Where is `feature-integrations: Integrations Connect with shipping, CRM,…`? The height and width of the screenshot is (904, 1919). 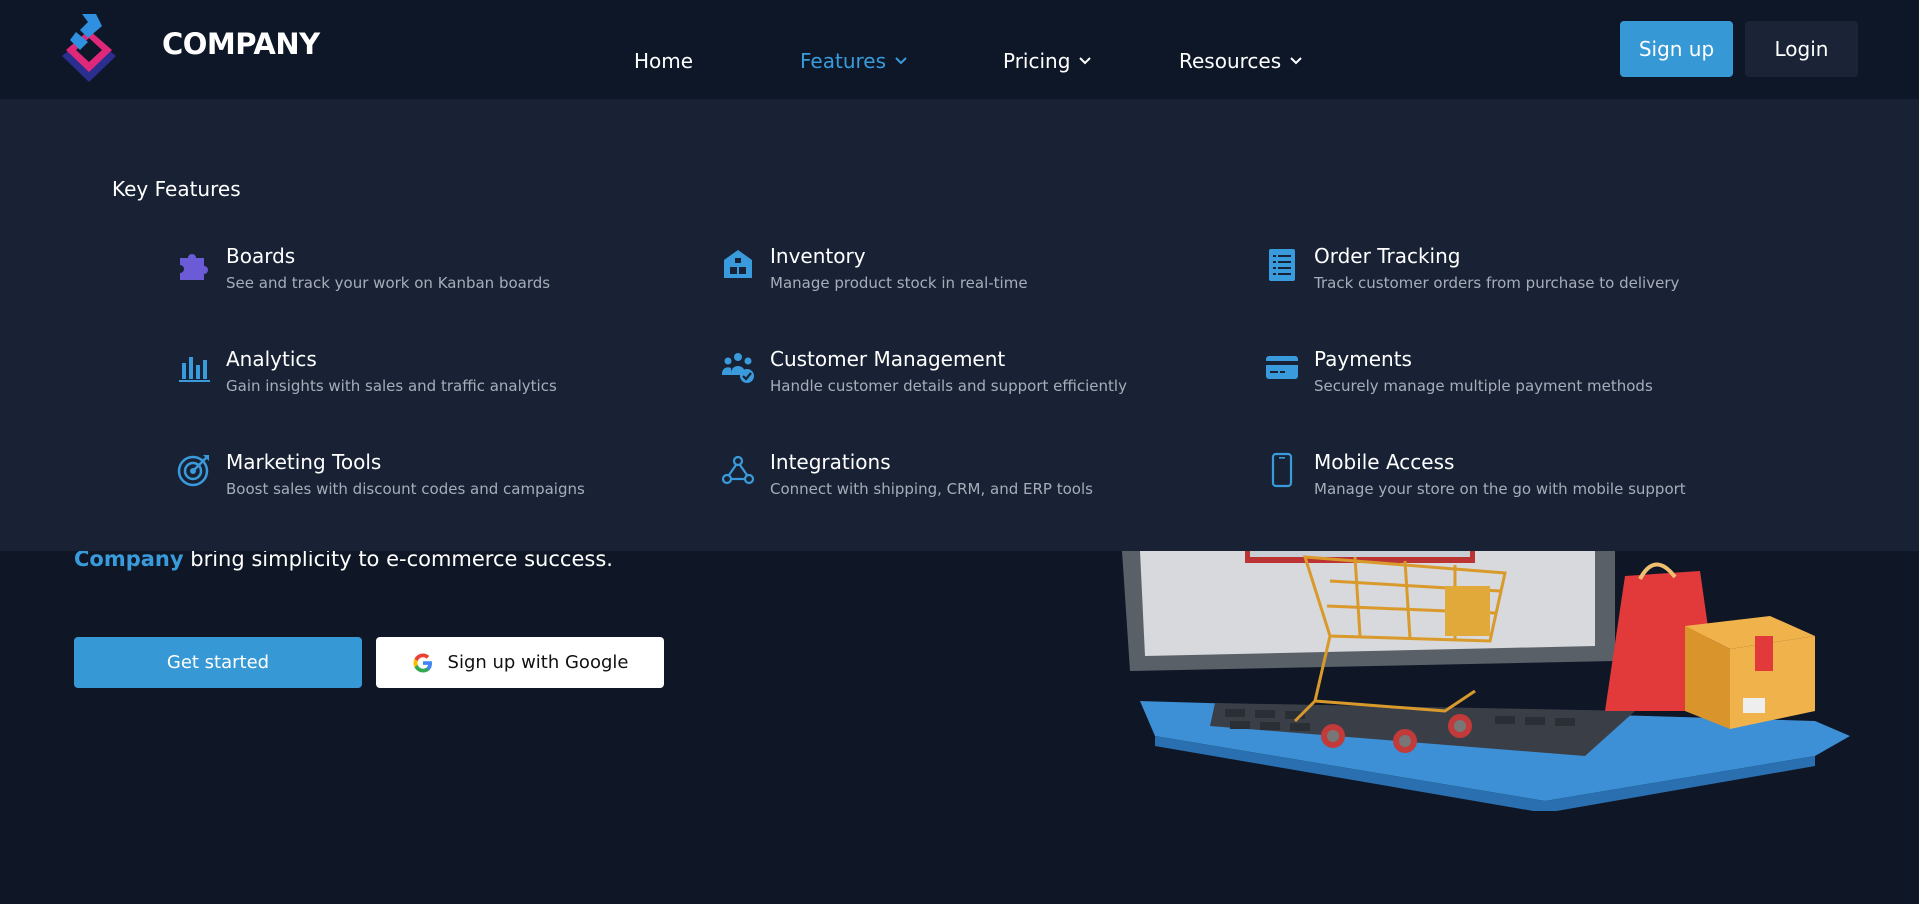
feature-integrations: Integrations Connect with shipping, CRM,… is located at coordinates (980, 480).